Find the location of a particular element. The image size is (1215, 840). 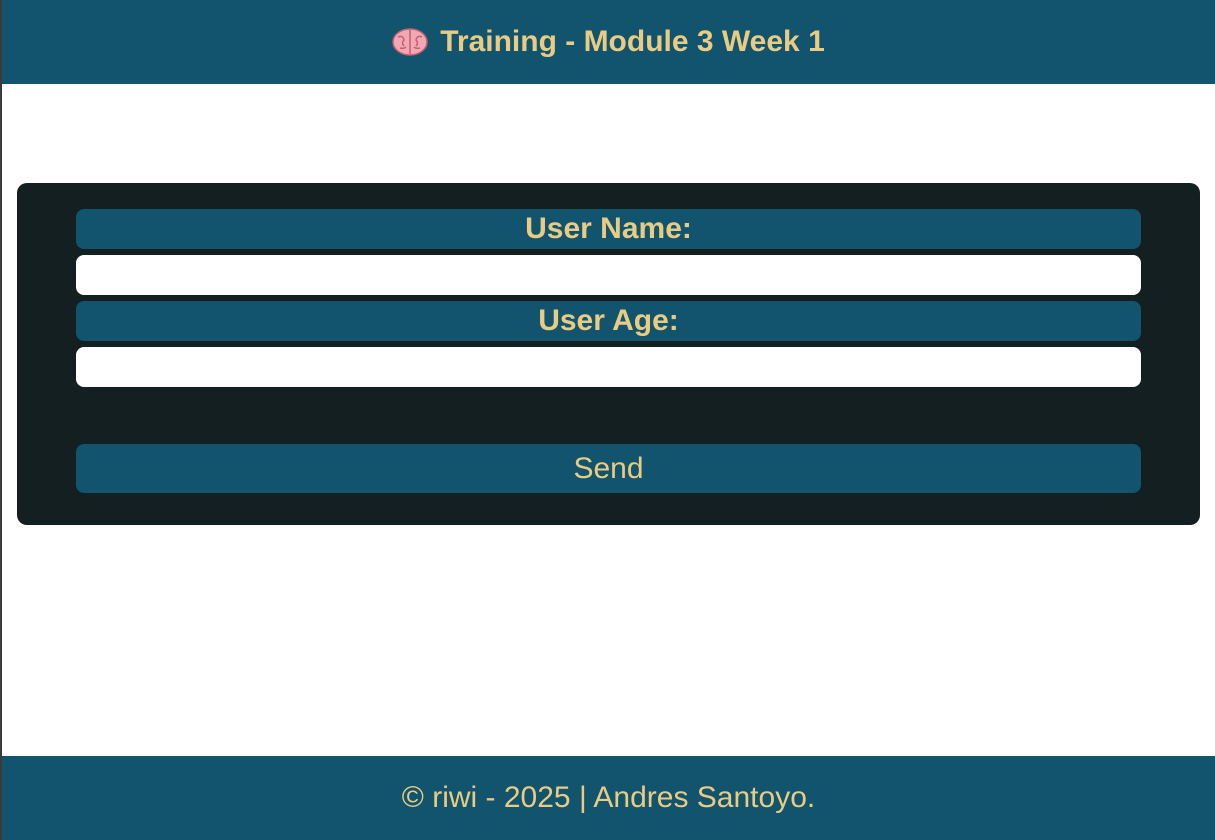

age-label: User Age: is located at coordinates (608, 321).